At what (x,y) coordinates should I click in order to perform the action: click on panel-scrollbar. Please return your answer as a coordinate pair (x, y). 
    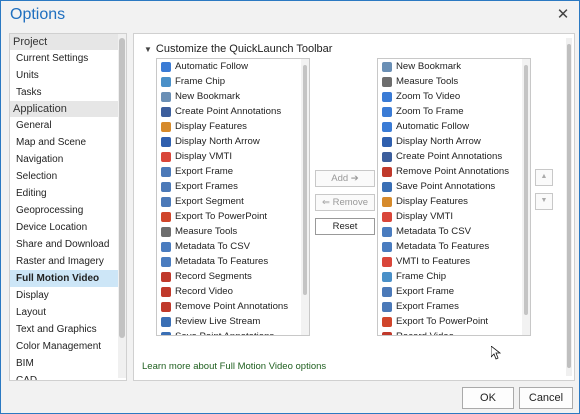
    Looking at the image, I should click on (569, 207).